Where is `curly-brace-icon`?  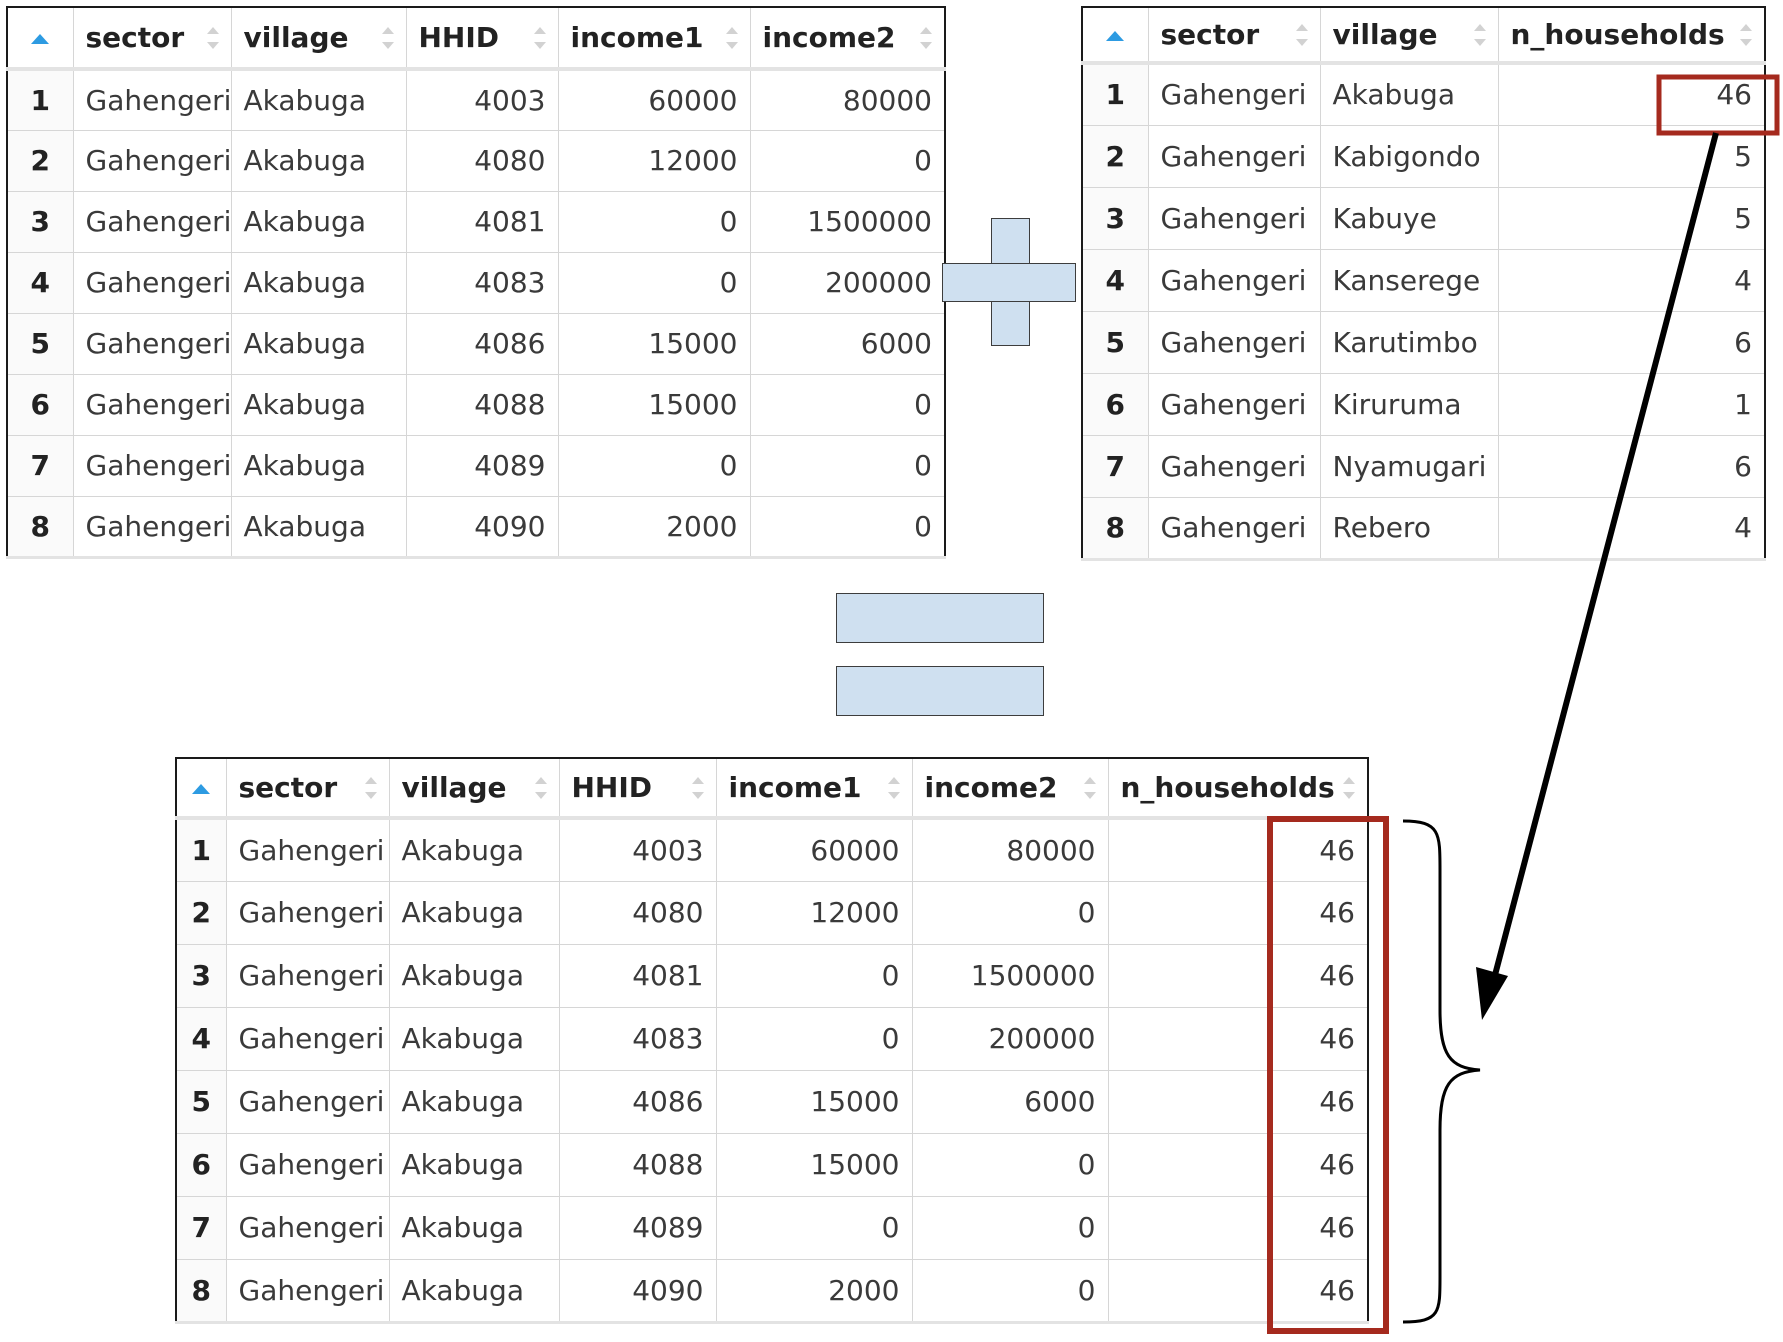 curly-brace-icon is located at coordinates (1441, 1071).